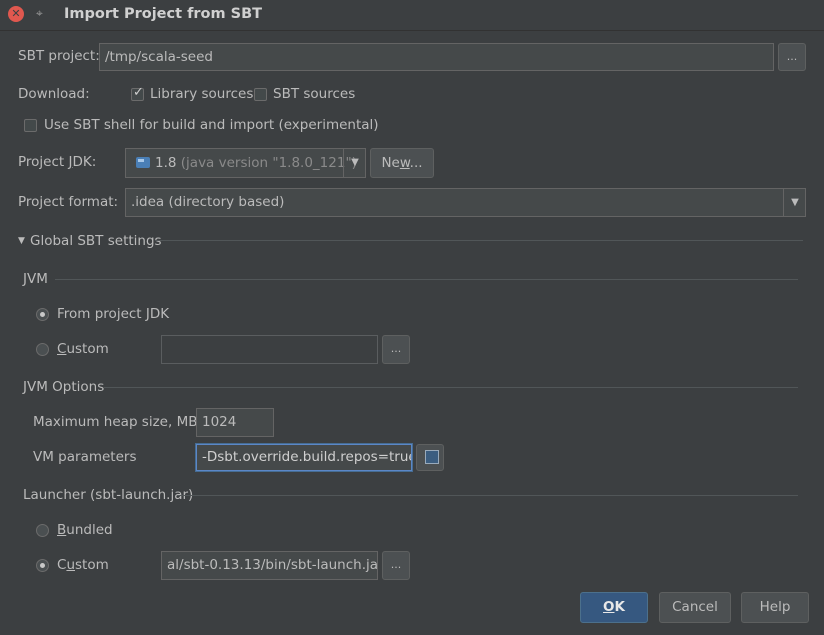 Image resolution: width=824 pixels, height=635 pixels. I want to click on launcher-bundled-radio, so click(42, 530).